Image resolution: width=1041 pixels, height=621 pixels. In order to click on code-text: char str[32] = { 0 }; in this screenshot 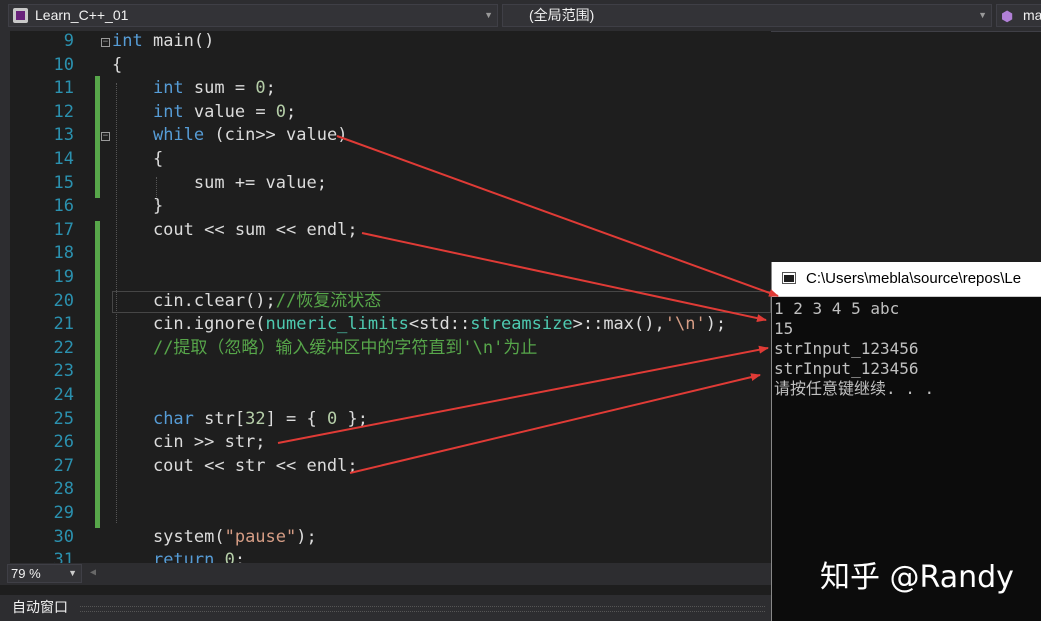, I will do `click(260, 418)`.